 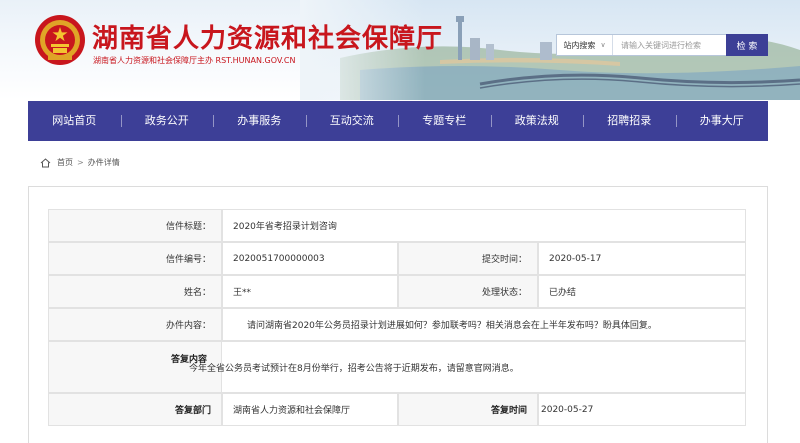 I want to click on nav-item-recruitment: 招聘招录, so click(x=629, y=121).